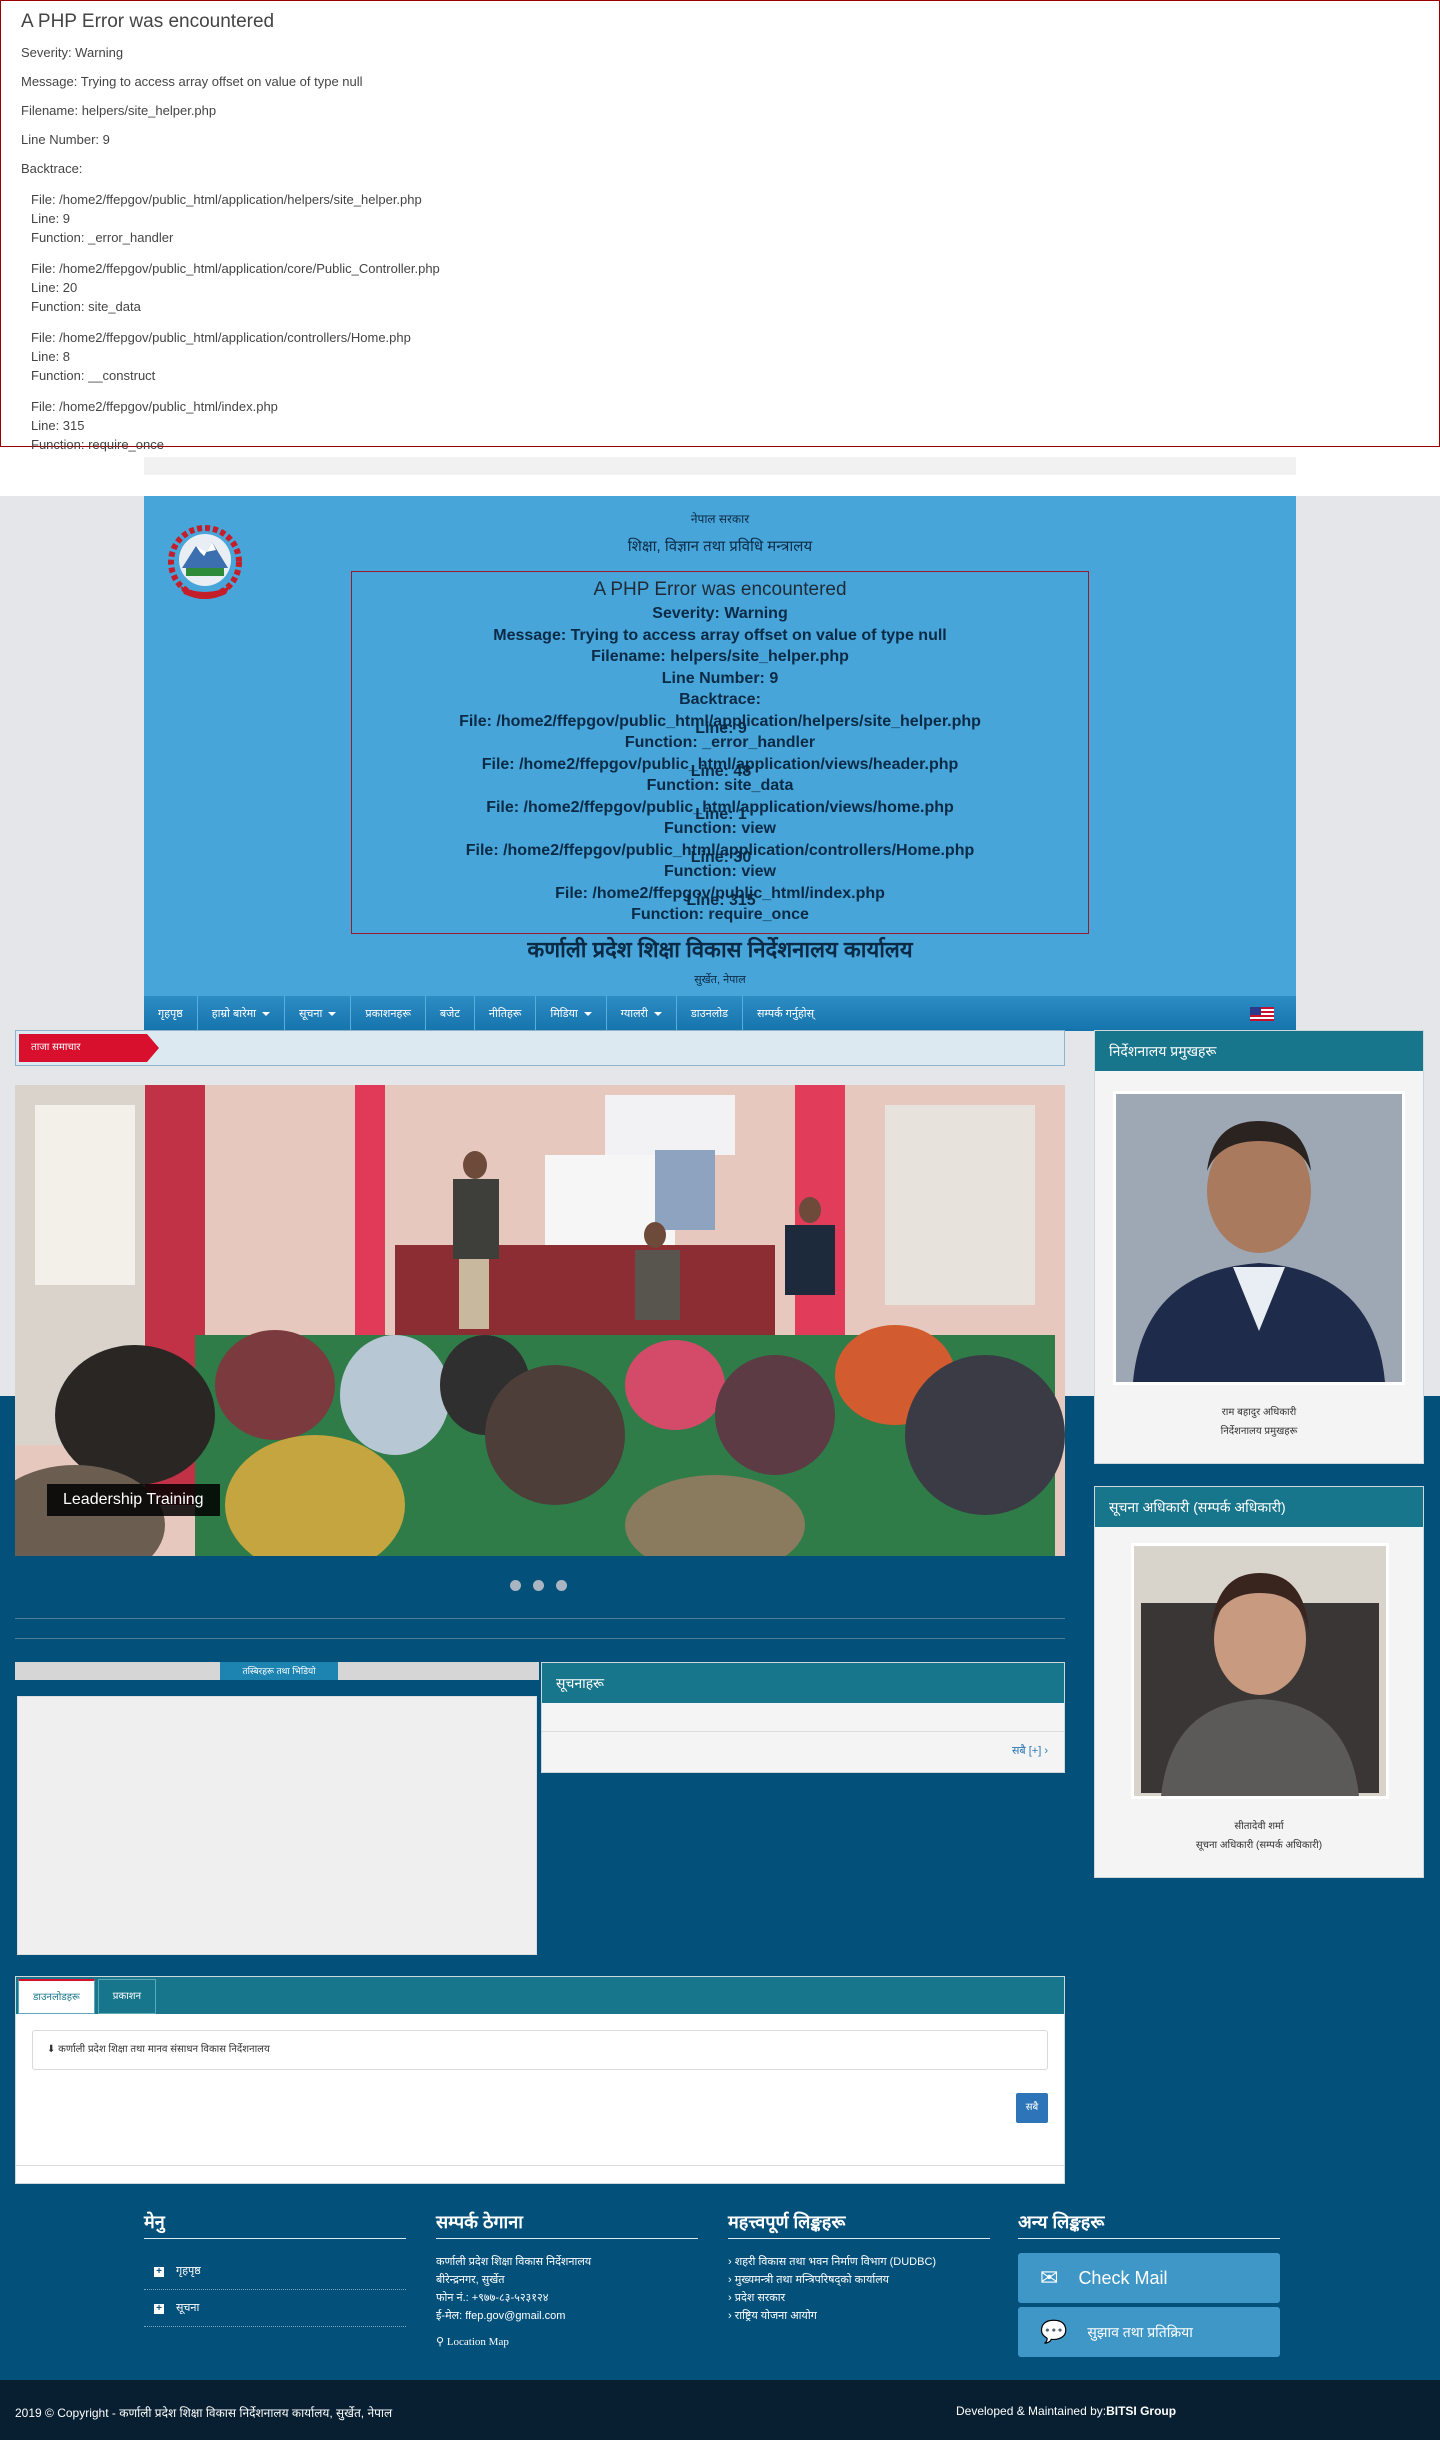 This screenshot has height=2440, width=1440. What do you see at coordinates (1149, 2332) in the screenshot?
I see `feedback-button: 💬 सुझाव तथा प्रतिक्रिया` at bounding box center [1149, 2332].